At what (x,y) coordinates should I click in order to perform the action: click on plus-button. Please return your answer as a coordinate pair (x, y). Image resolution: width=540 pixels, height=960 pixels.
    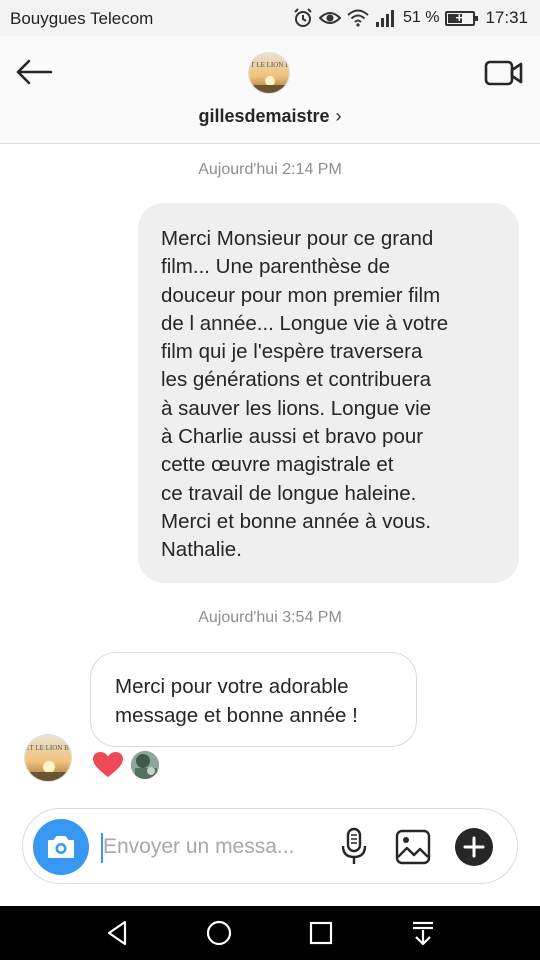
    Looking at the image, I should click on (474, 847).